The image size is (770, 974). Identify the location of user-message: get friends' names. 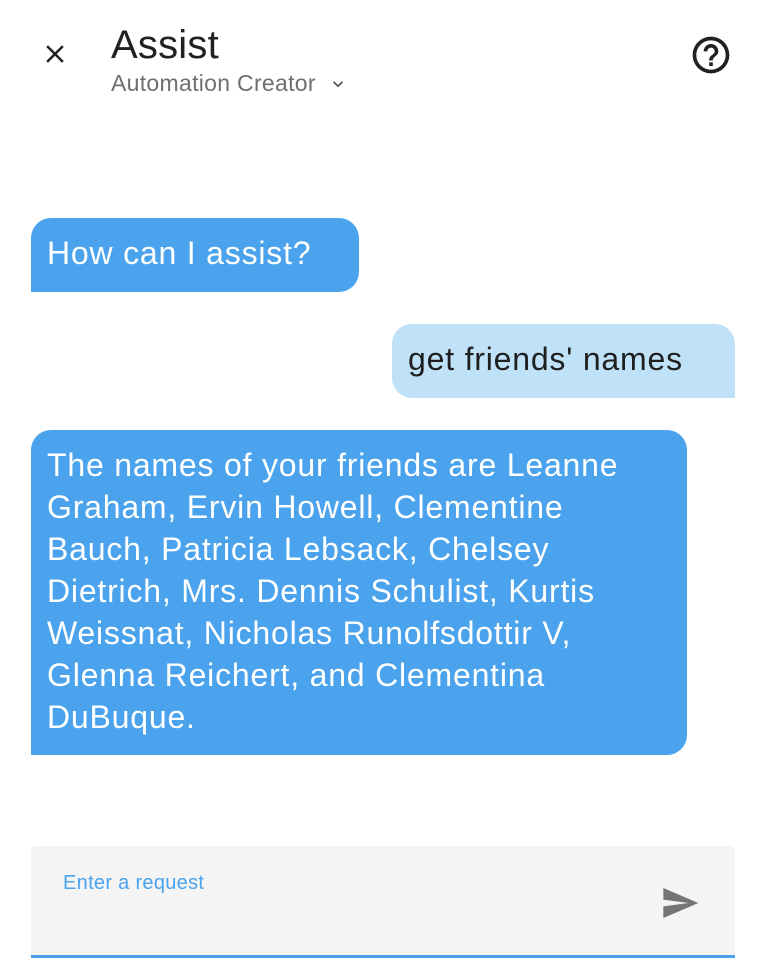
(563, 361).